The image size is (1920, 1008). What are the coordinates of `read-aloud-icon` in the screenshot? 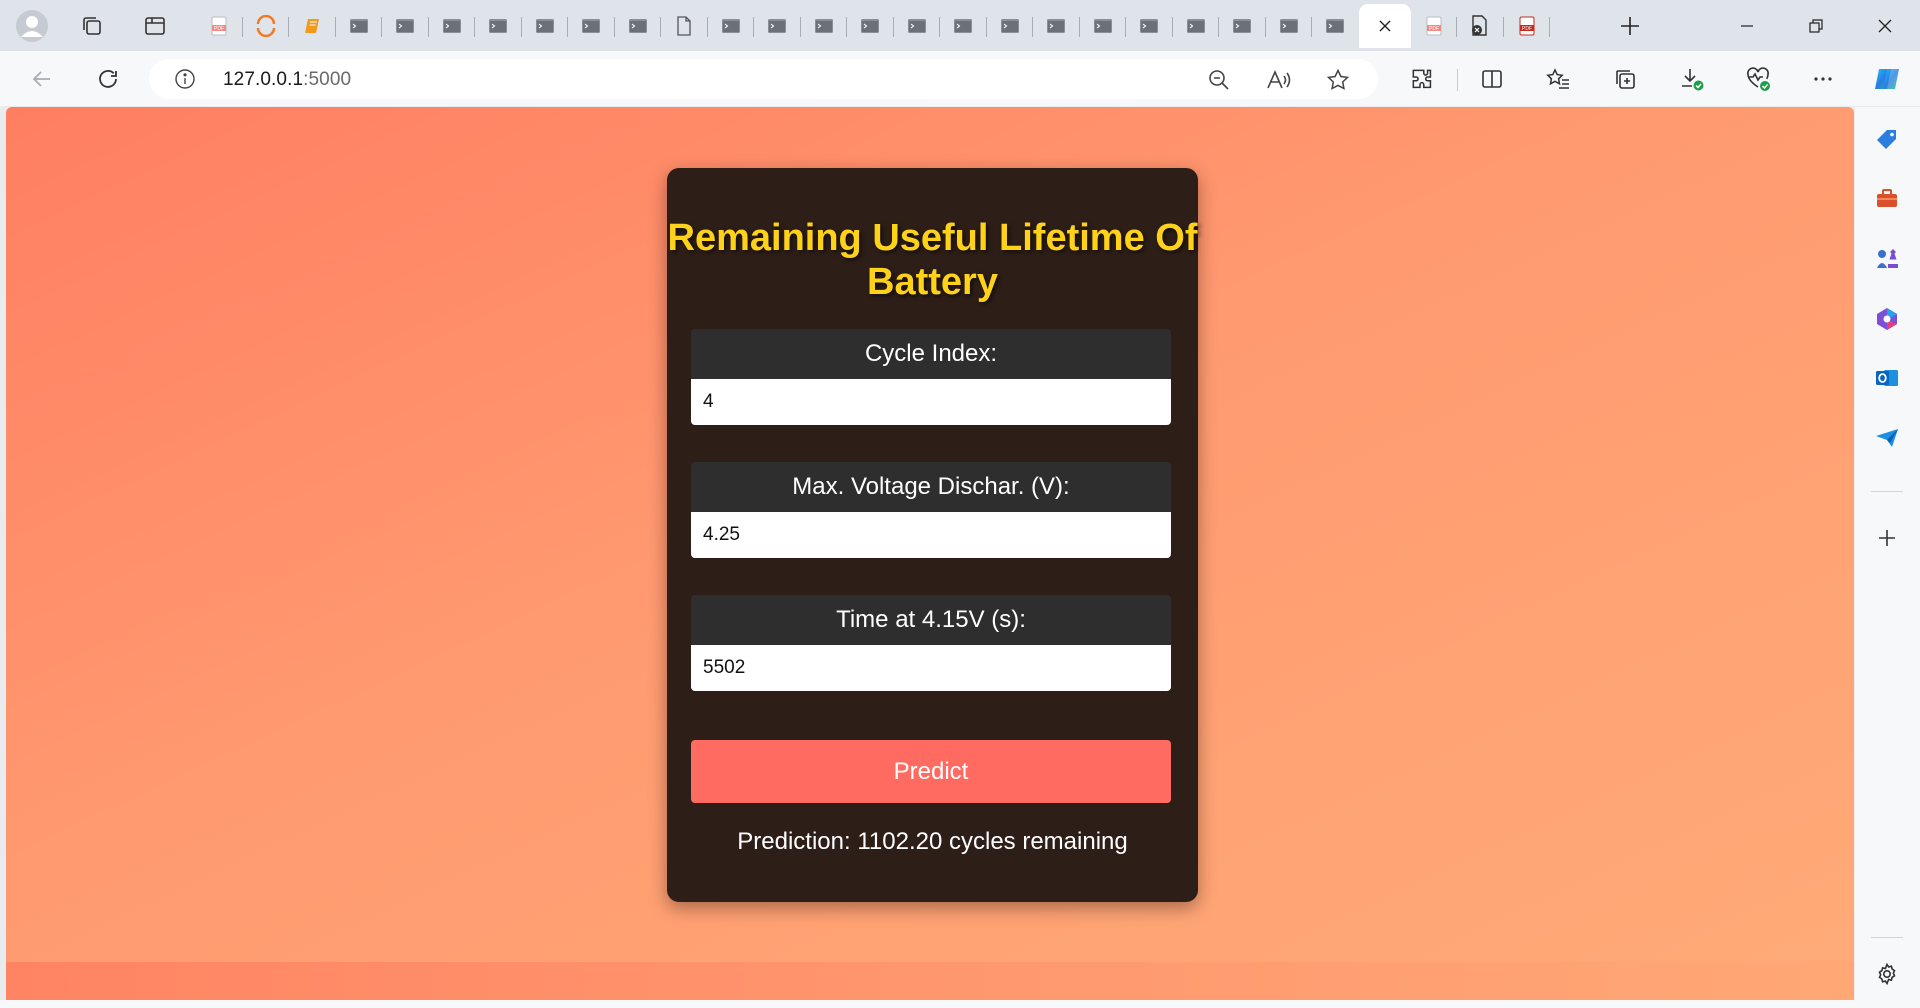 It's located at (1279, 80).